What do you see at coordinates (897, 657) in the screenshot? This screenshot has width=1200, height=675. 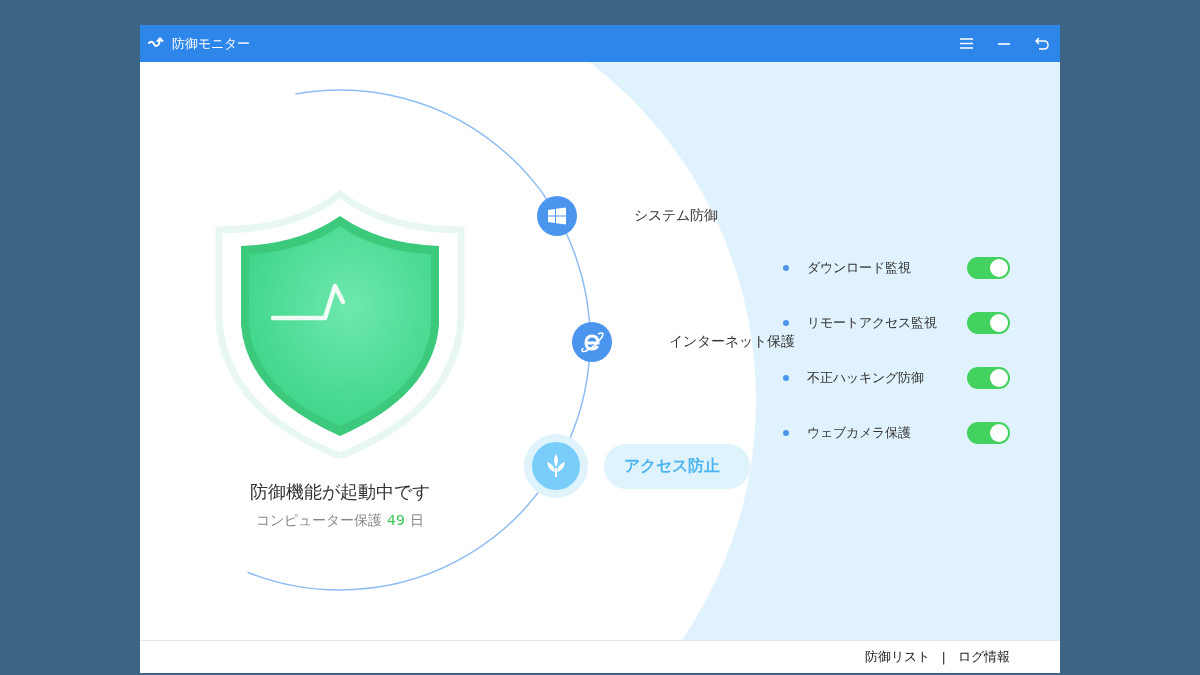 I see `footer-link: 防御リスト` at bounding box center [897, 657].